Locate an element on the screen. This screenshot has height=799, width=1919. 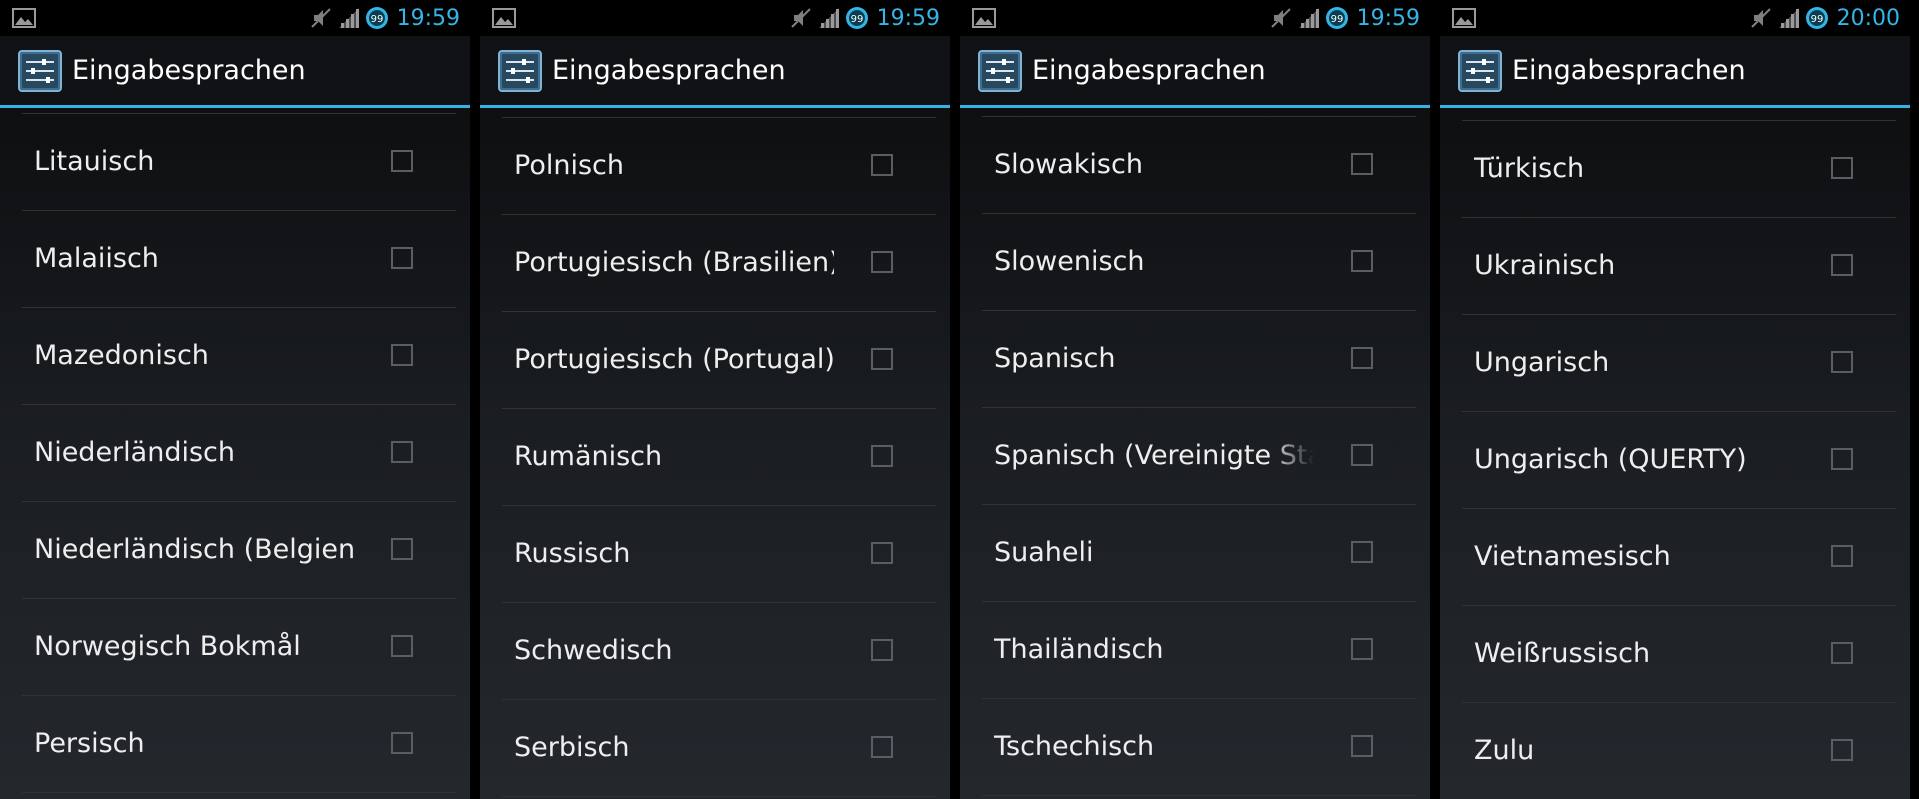
language-list-item: Spanisch is located at coordinates (1195, 359).